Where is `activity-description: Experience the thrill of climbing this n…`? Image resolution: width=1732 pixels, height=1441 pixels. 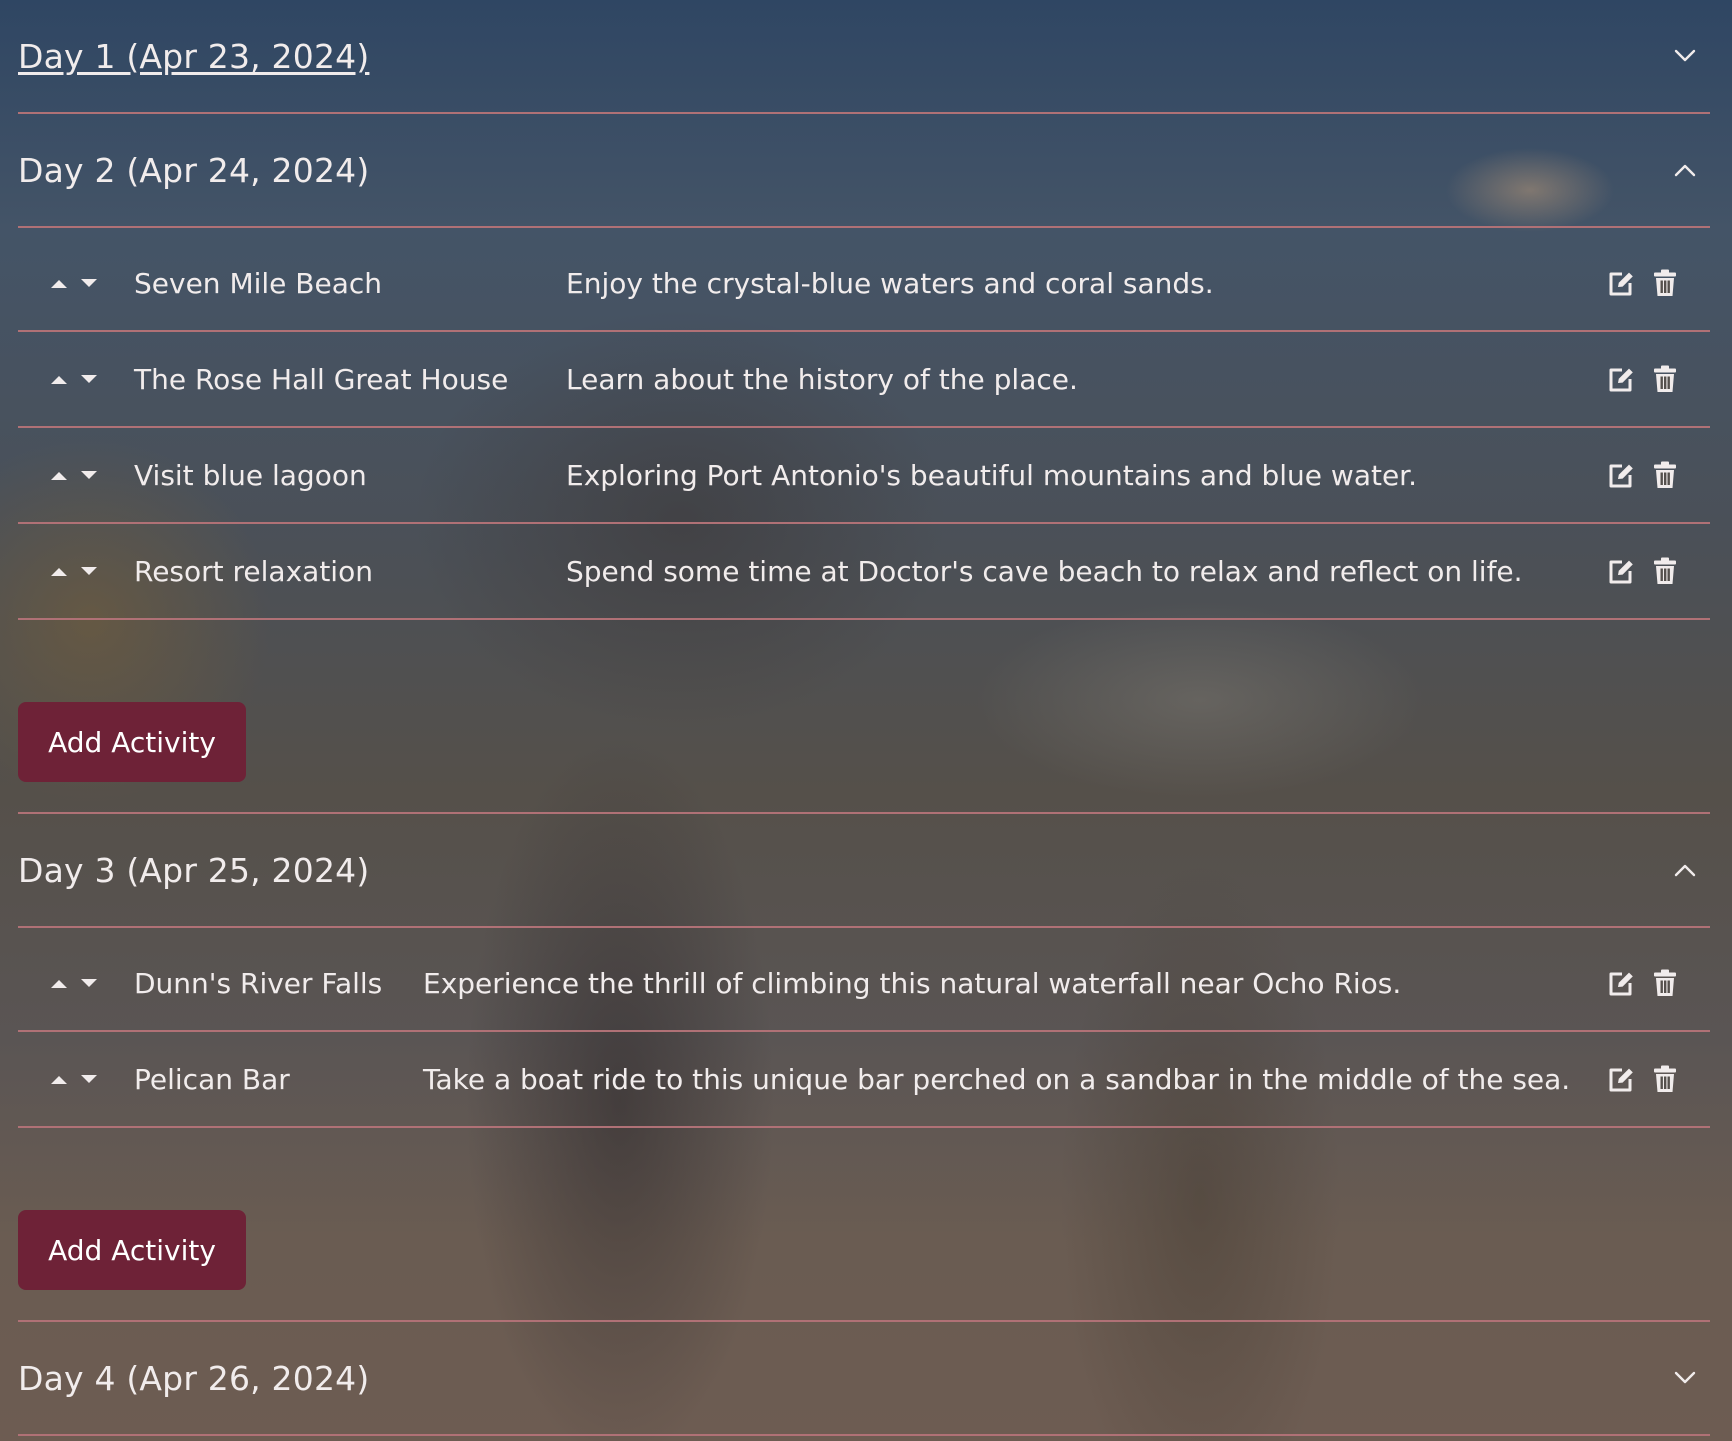 activity-description: Experience the thrill of climbing this n… is located at coordinates (912, 983).